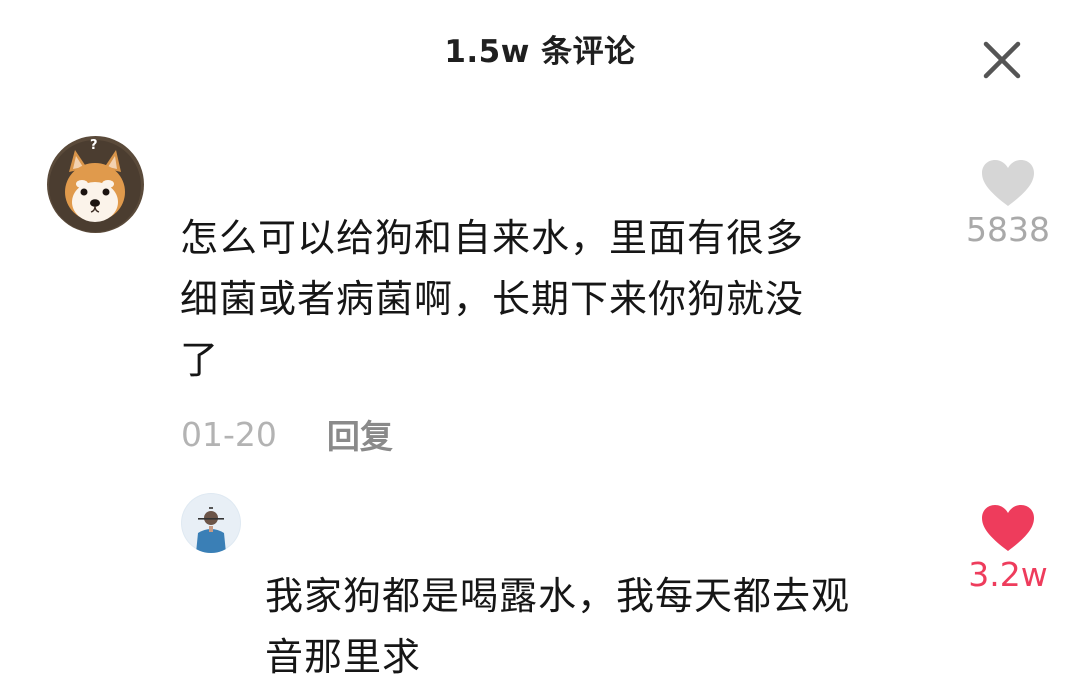 Image resolution: width=1080 pixels, height=689 pixels. Describe the element at coordinates (1008, 183) in the screenshot. I see `heart-outline-icon` at that location.